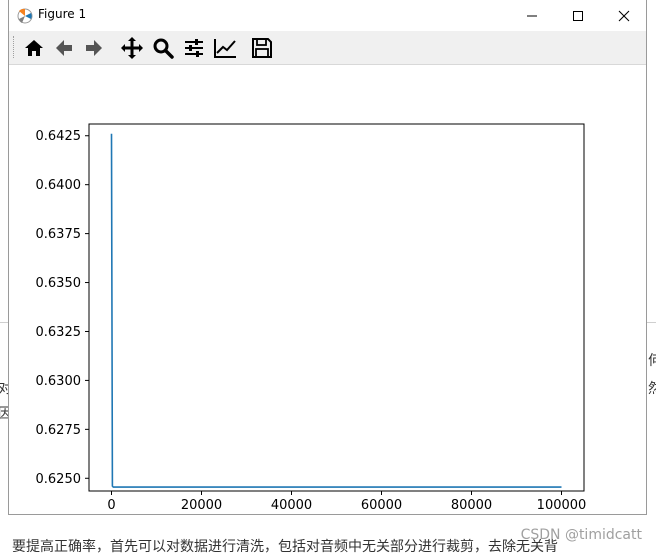 The width and height of the screenshot is (656, 556). I want to click on x-tick-label: 20000, so click(201, 505).